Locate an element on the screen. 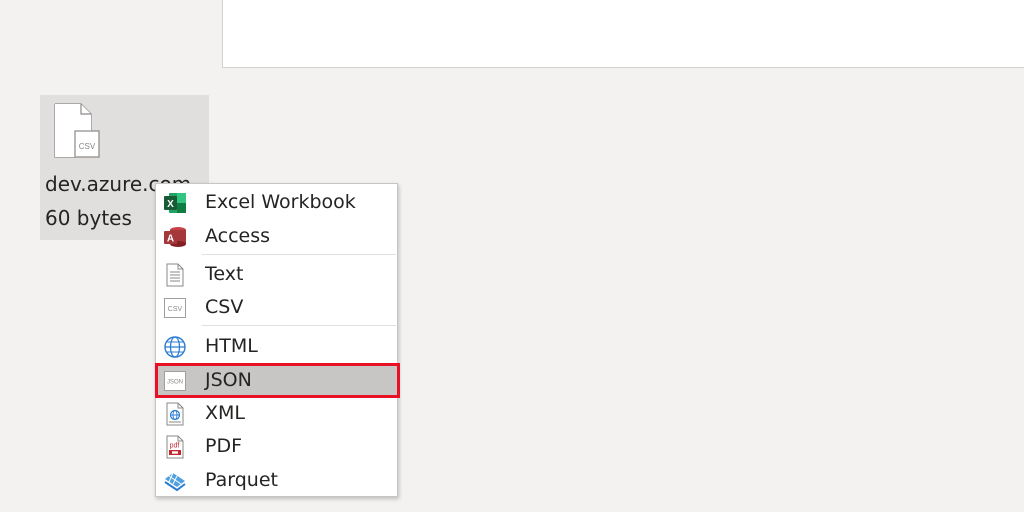  content-panel is located at coordinates (623, 34).